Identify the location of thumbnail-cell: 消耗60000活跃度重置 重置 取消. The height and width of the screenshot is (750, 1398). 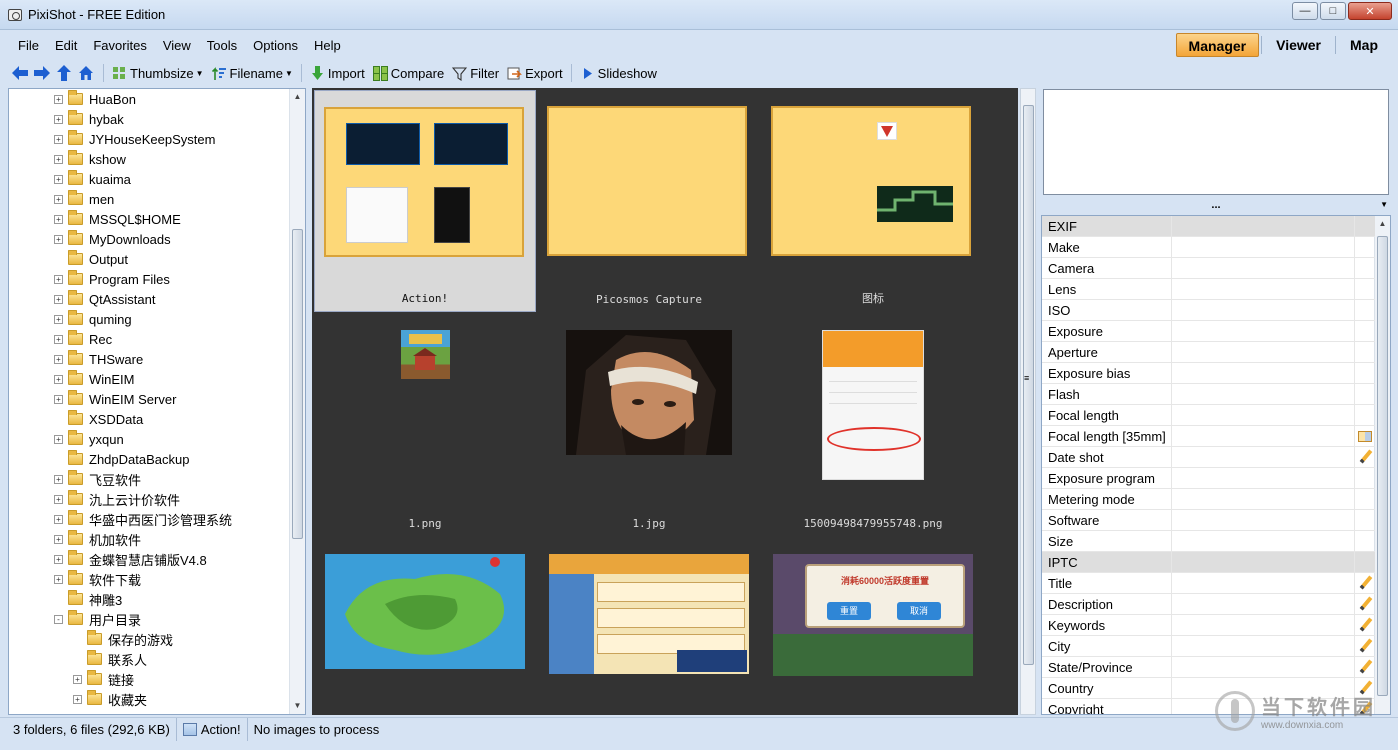
(873, 626).